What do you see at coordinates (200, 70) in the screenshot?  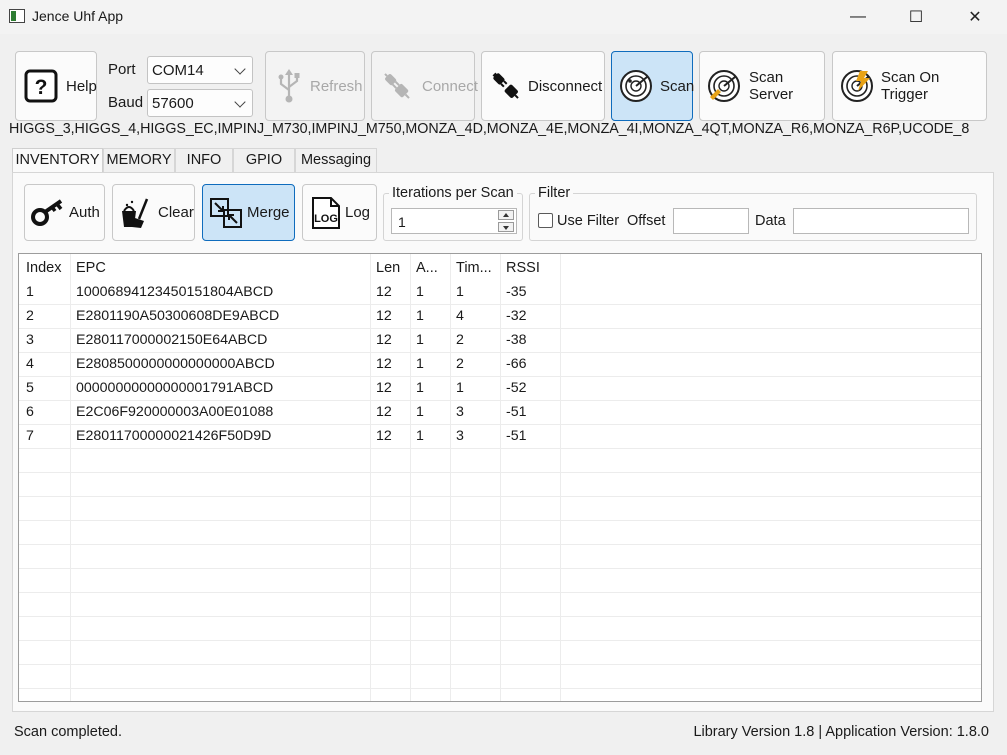 I see `port-select: COM14` at bounding box center [200, 70].